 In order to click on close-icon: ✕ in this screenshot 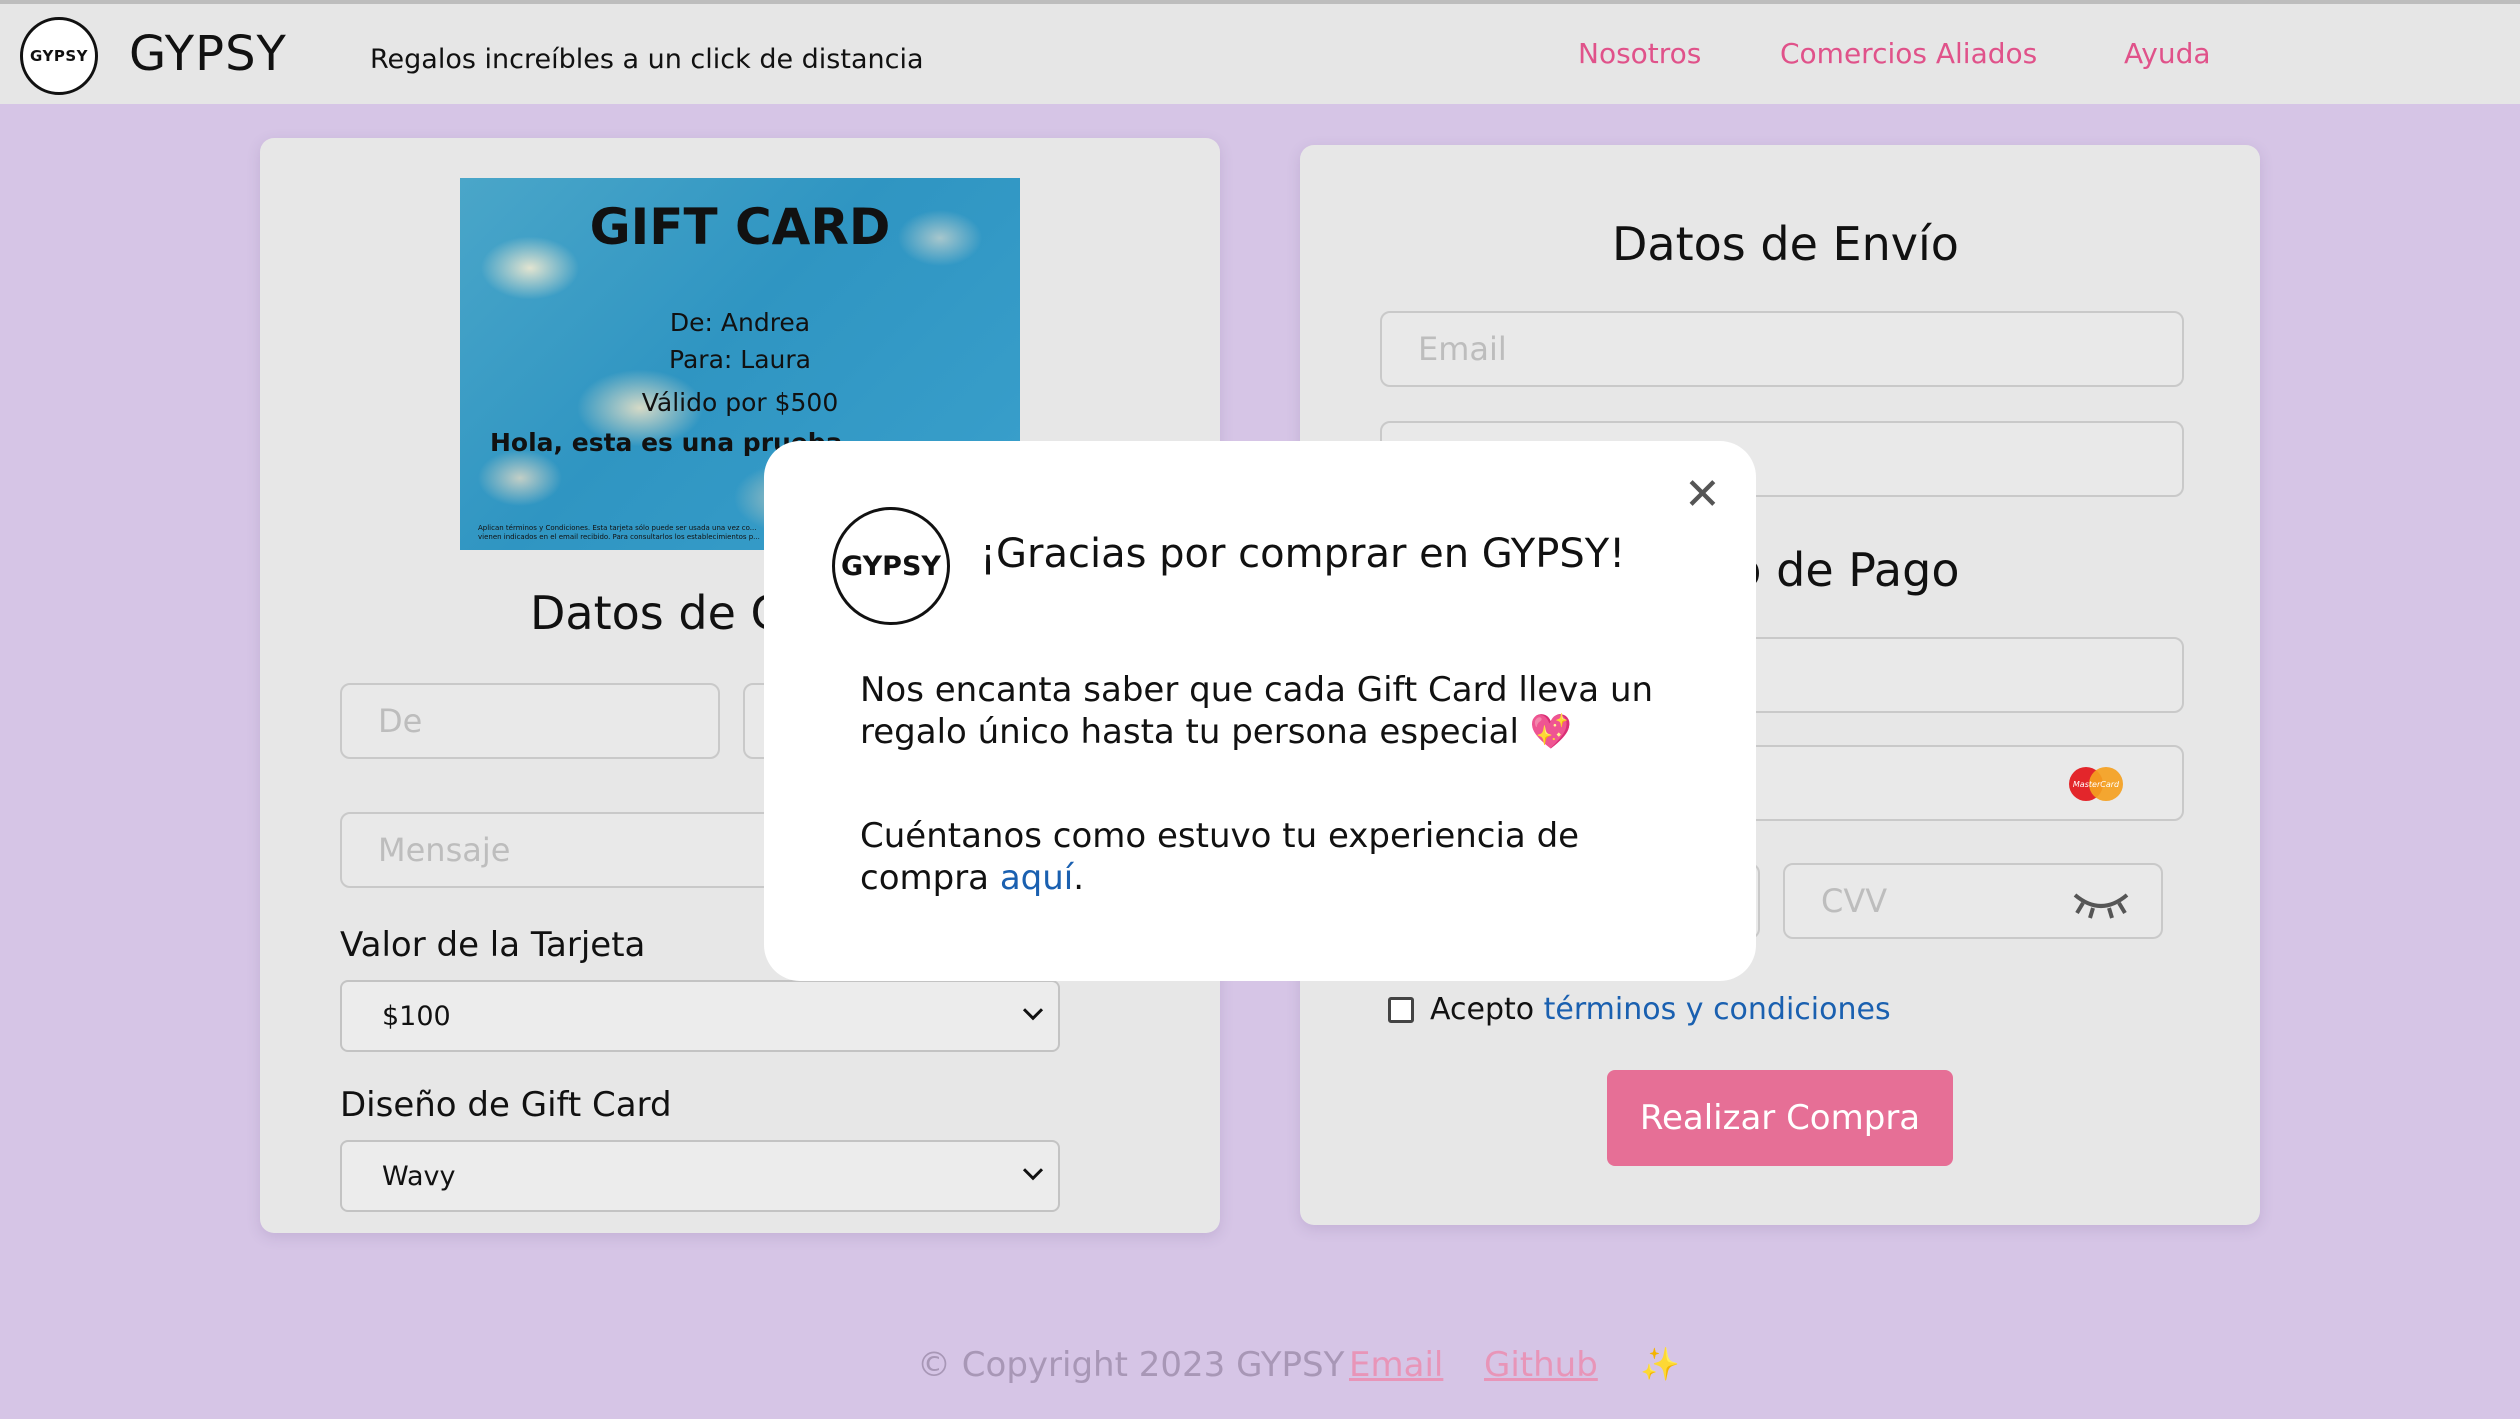, I will do `click(1702, 494)`.